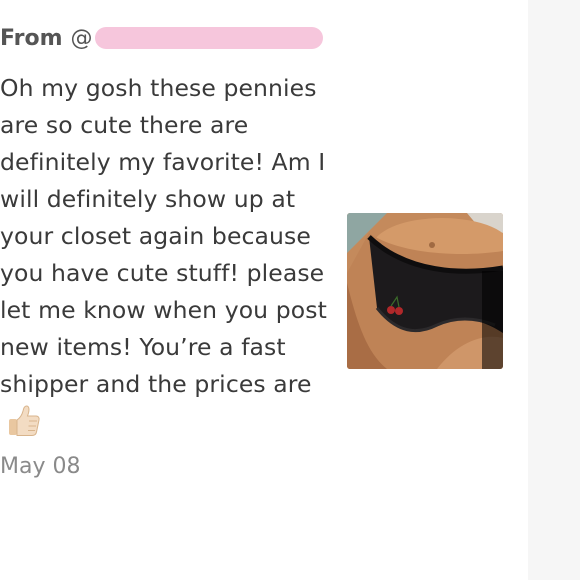 The width and height of the screenshot is (580, 580). I want to click on from-label: From, so click(31, 38).